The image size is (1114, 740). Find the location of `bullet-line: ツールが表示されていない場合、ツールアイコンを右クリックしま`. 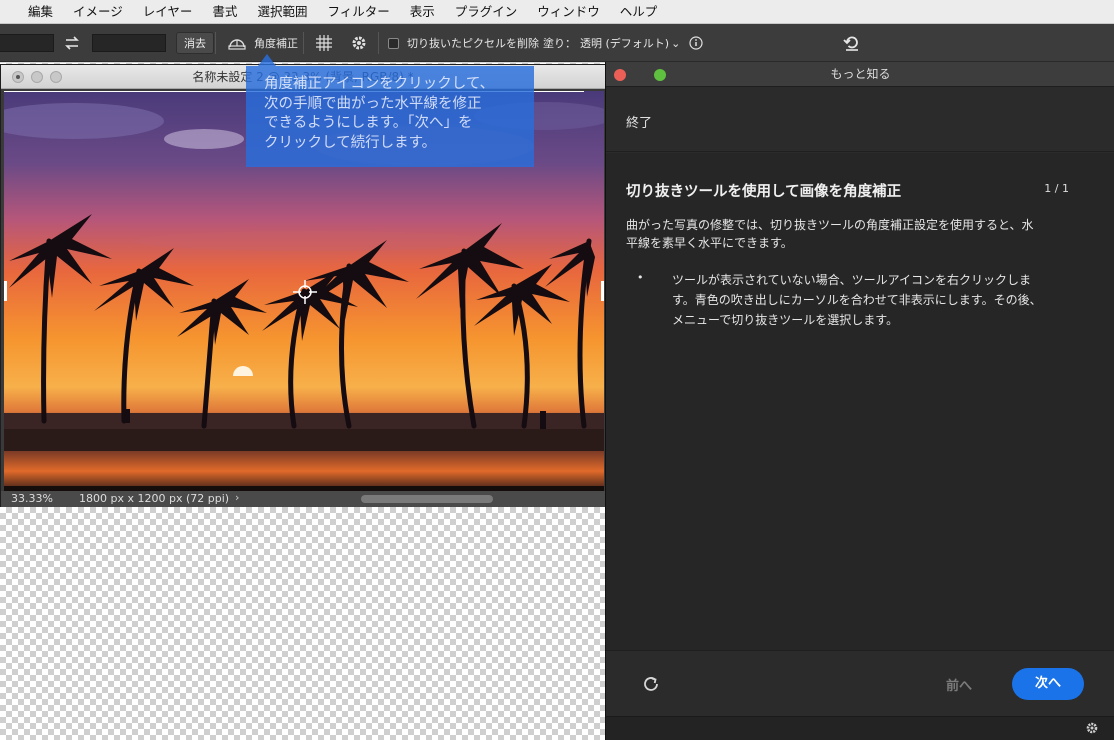

bullet-line: ツールが表示されていない場合、ツールアイコンを右クリックしま is located at coordinates (852, 280).